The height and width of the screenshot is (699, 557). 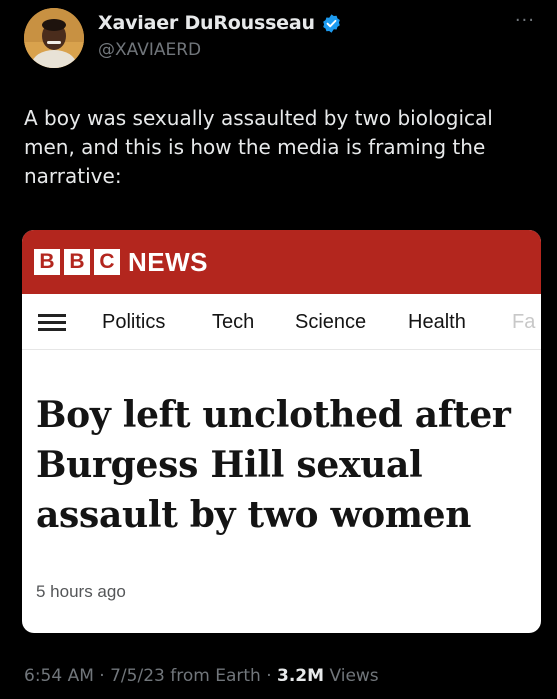 What do you see at coordinates (59, 676) in the screenshot?
I see `tweet-time: 6:54 AM` at bounding box center [59, 676].